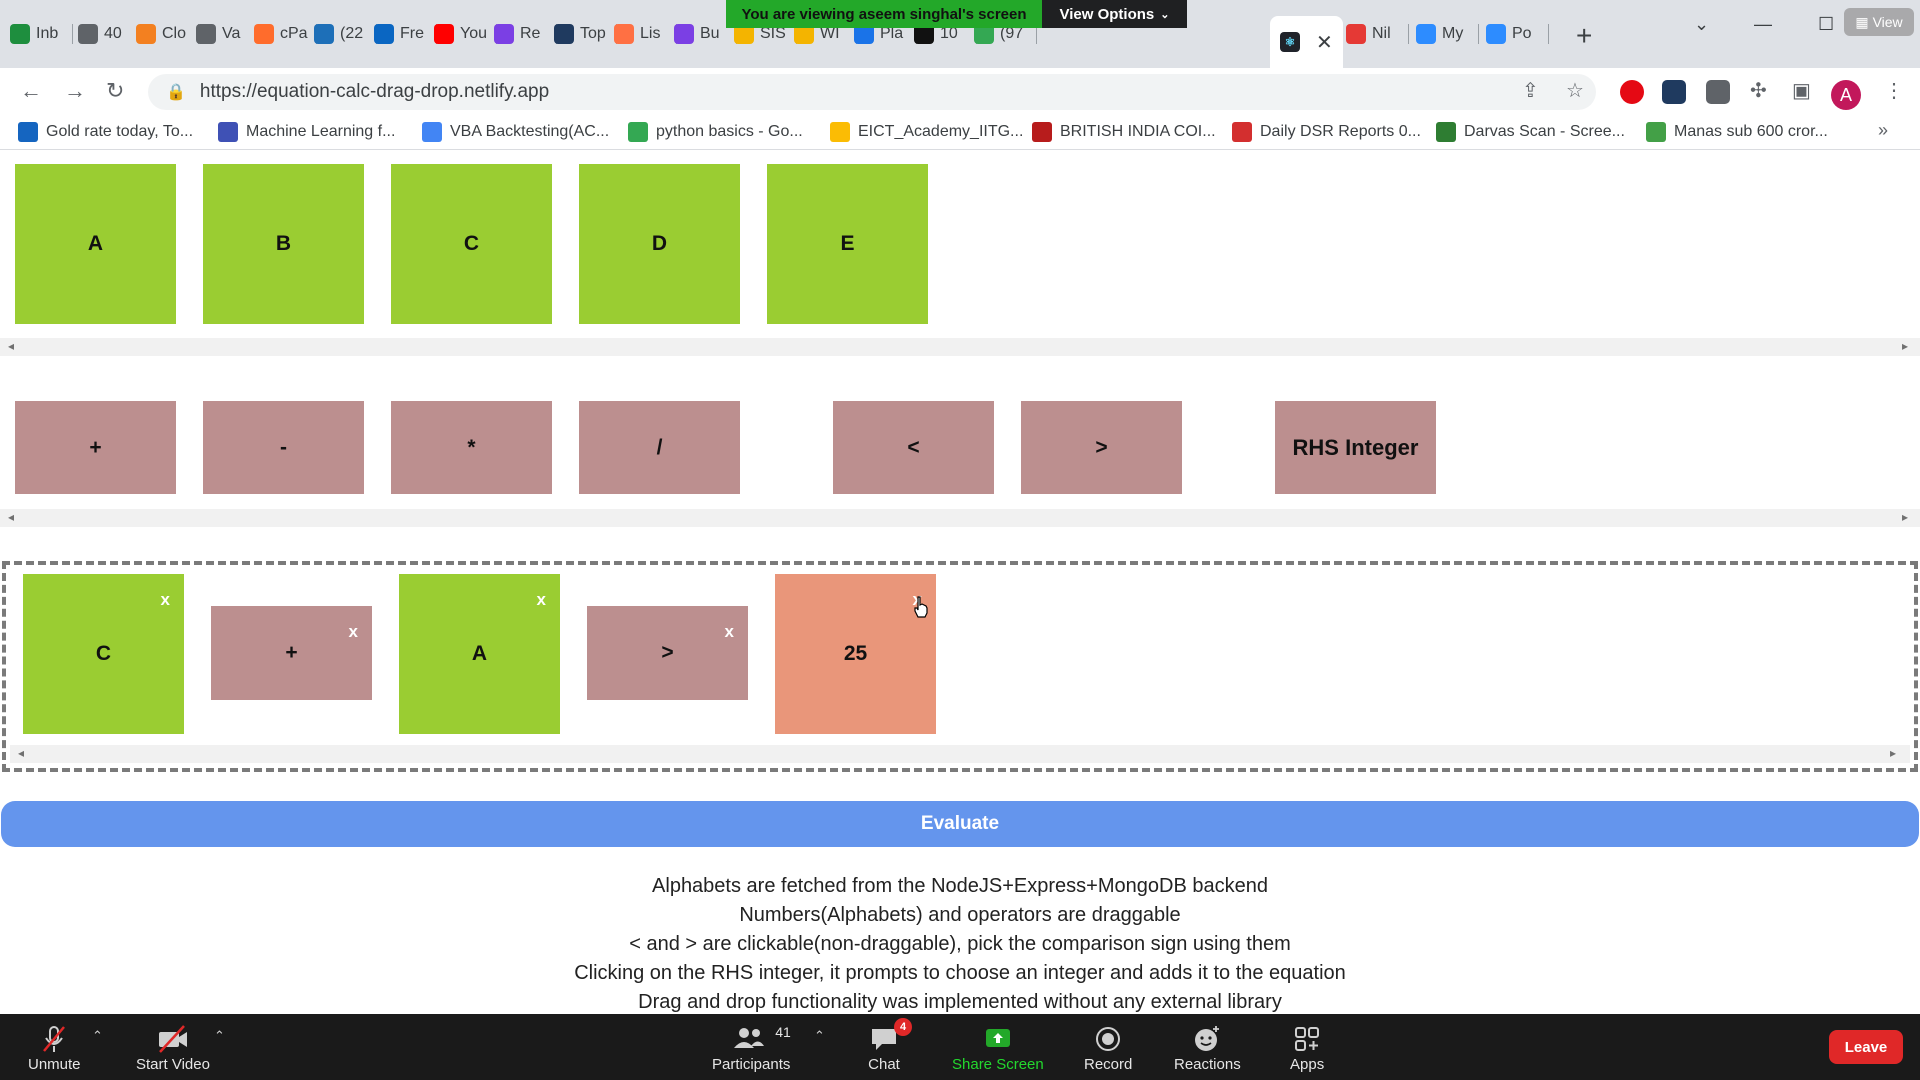 The height and width of the screenshot is (1080, 1920). What do you see at coordinates (855, 654) in the screenshot?
I see `equation-item: 25 x` at bounding box center [855, 654].